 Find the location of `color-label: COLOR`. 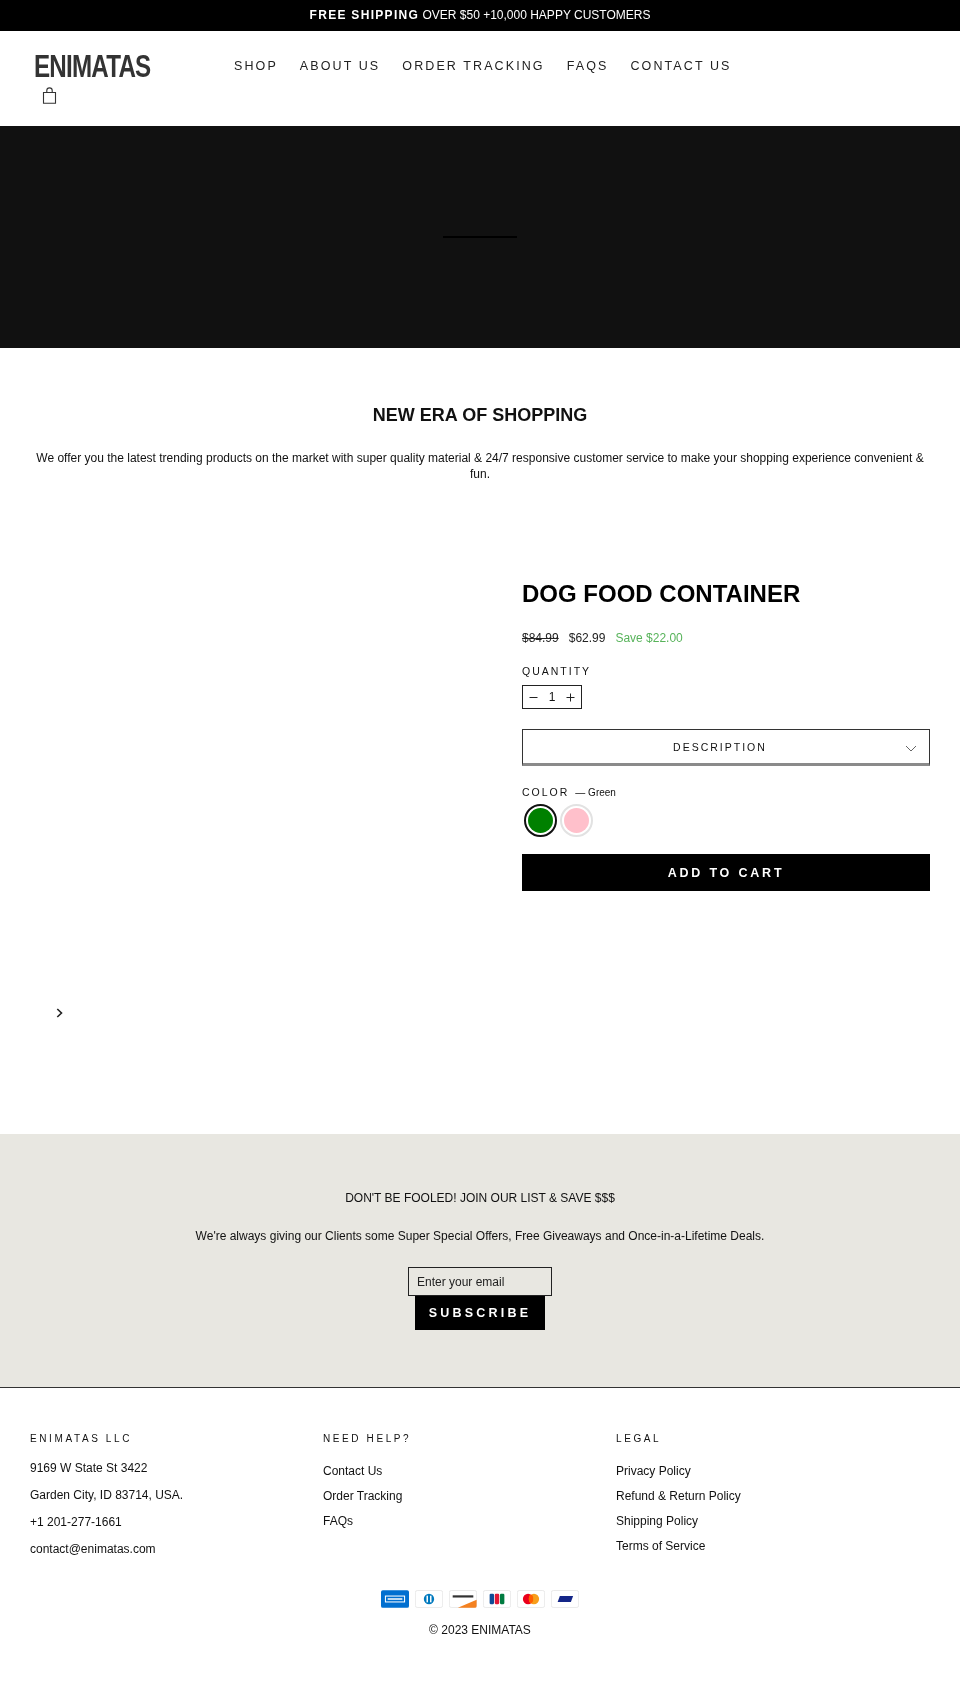

color-label: COLOR is located at coordinates (546, 792).